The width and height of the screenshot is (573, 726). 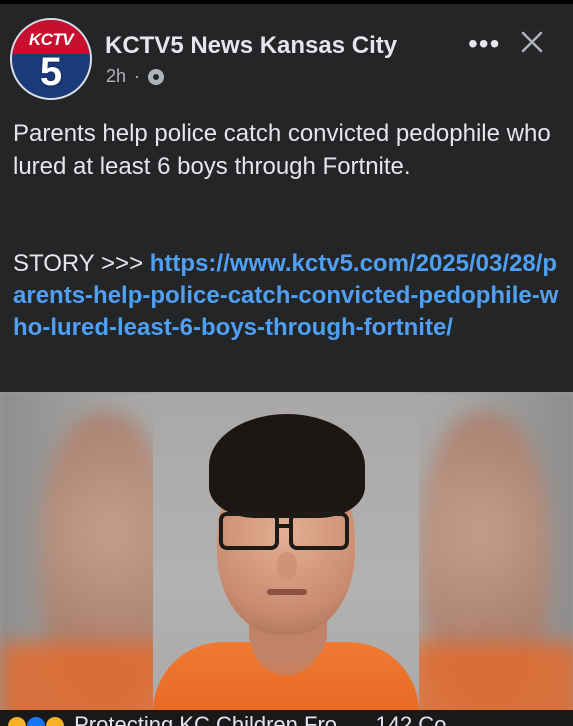 I want to click on page-name: KCTV5 News Kansas City, so click(x=251, y=46).